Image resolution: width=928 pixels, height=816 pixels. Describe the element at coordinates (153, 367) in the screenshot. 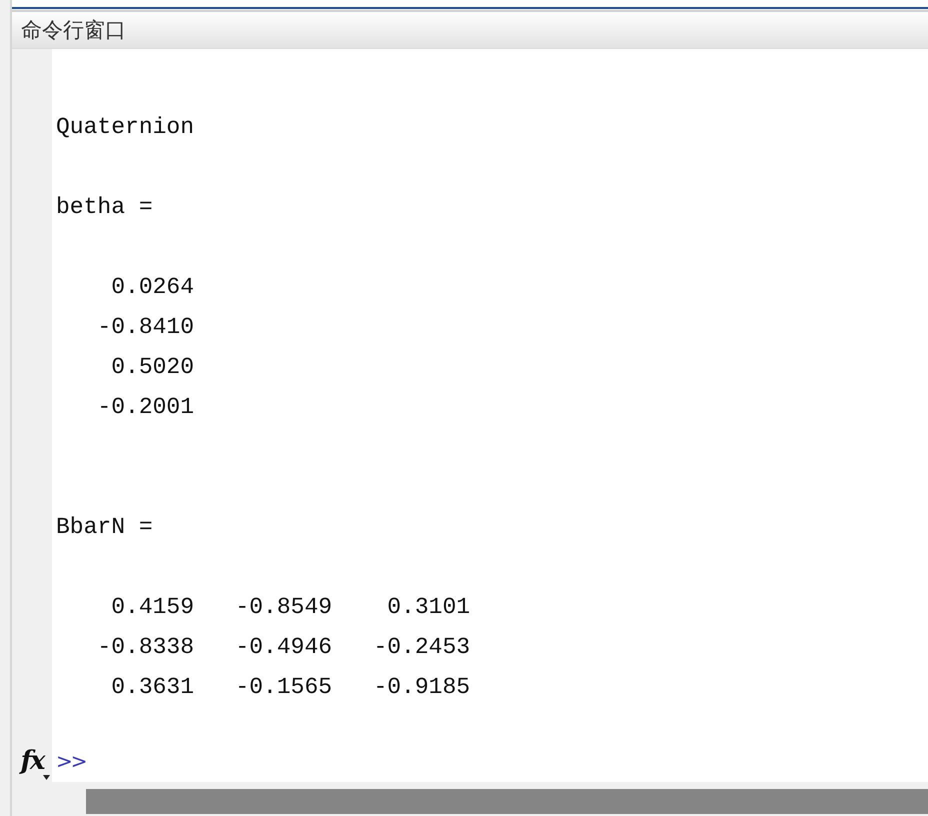

I see `output-line: 0.5020` at that location.